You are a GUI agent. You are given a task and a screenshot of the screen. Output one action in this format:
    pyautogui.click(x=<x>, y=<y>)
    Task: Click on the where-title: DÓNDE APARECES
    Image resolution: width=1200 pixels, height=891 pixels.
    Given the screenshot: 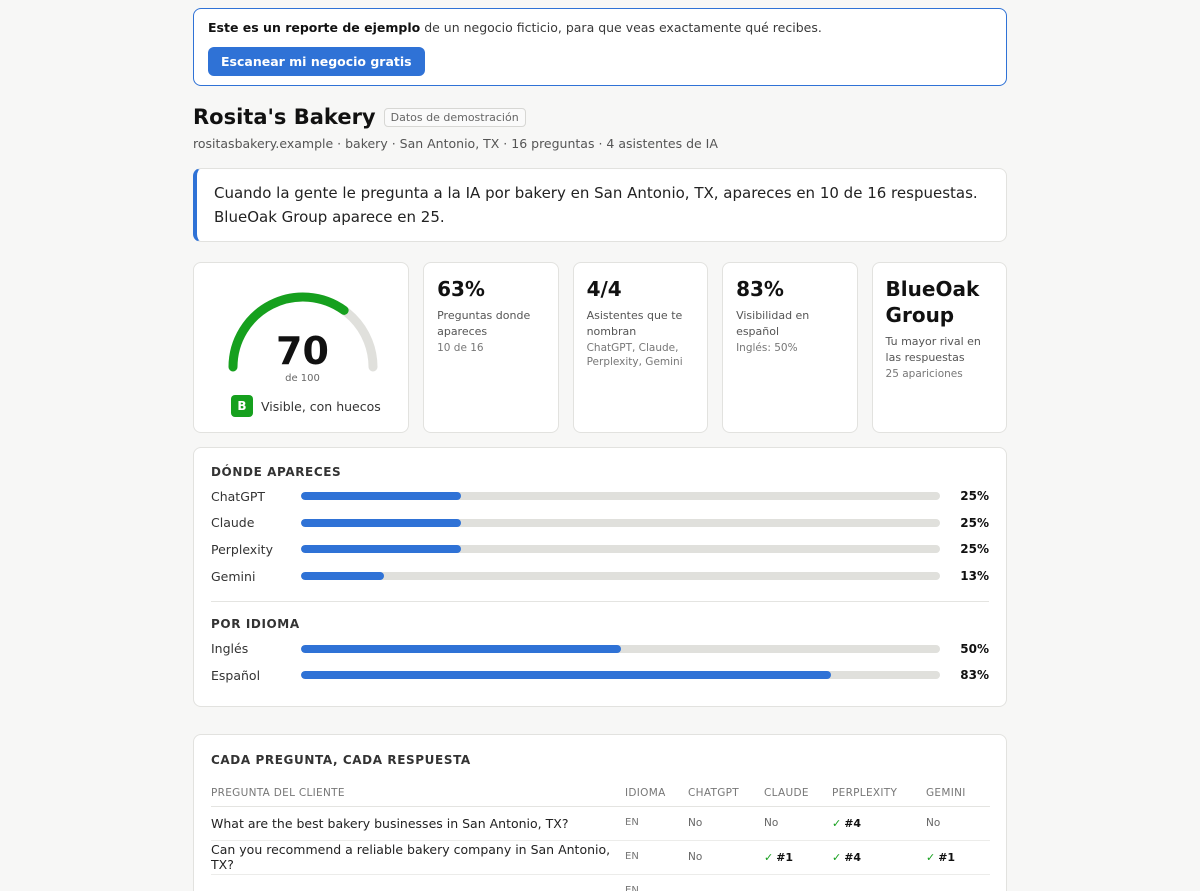 What is the action you would take?
    pyautogui.click(x=276, y=472)
    